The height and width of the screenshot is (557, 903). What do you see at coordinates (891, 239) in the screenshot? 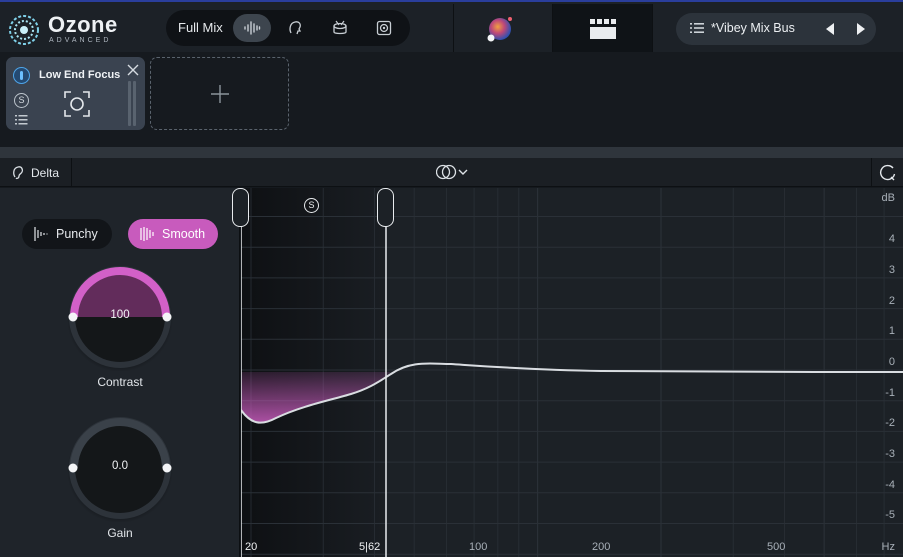
I see `db-tick: 4` at bounding box center [891, 239].